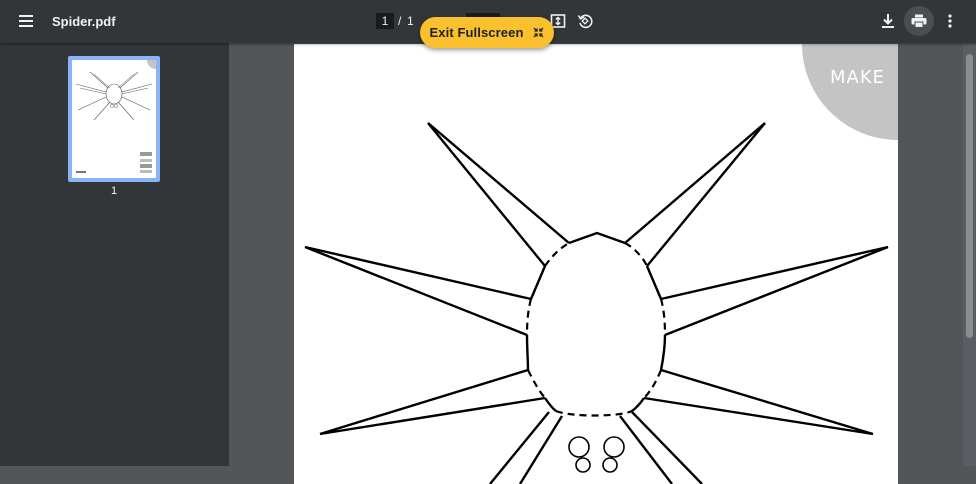 This screenshot has width=976, height=484. I want to click on thumbnail-page-number: 1, so click(114, 191).